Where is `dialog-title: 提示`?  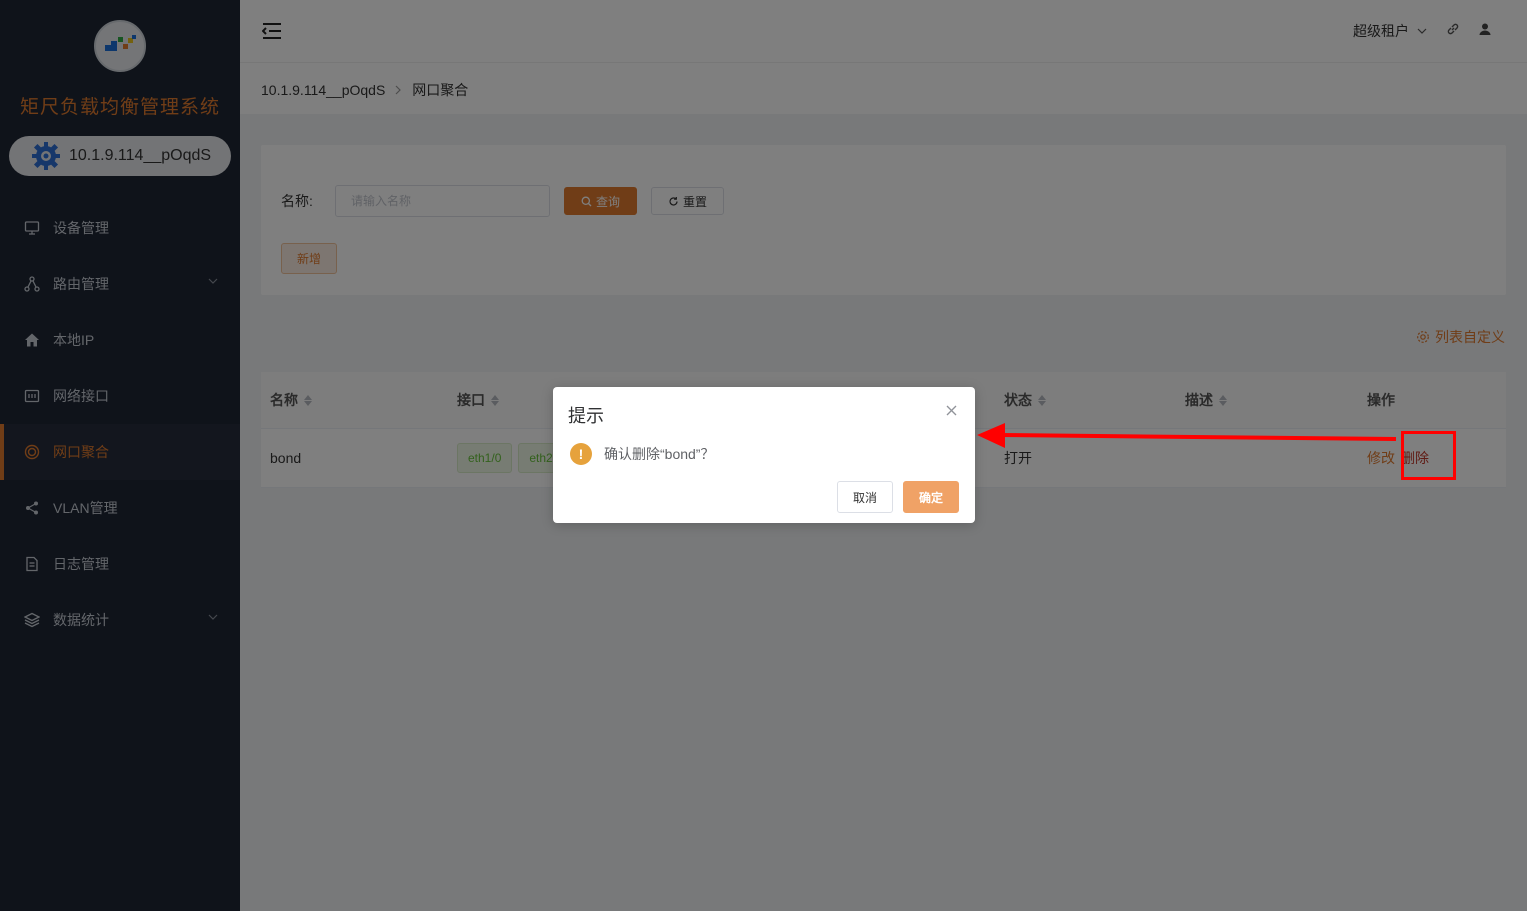
dialog-title: 提示 is located at coordinates (586, 416).